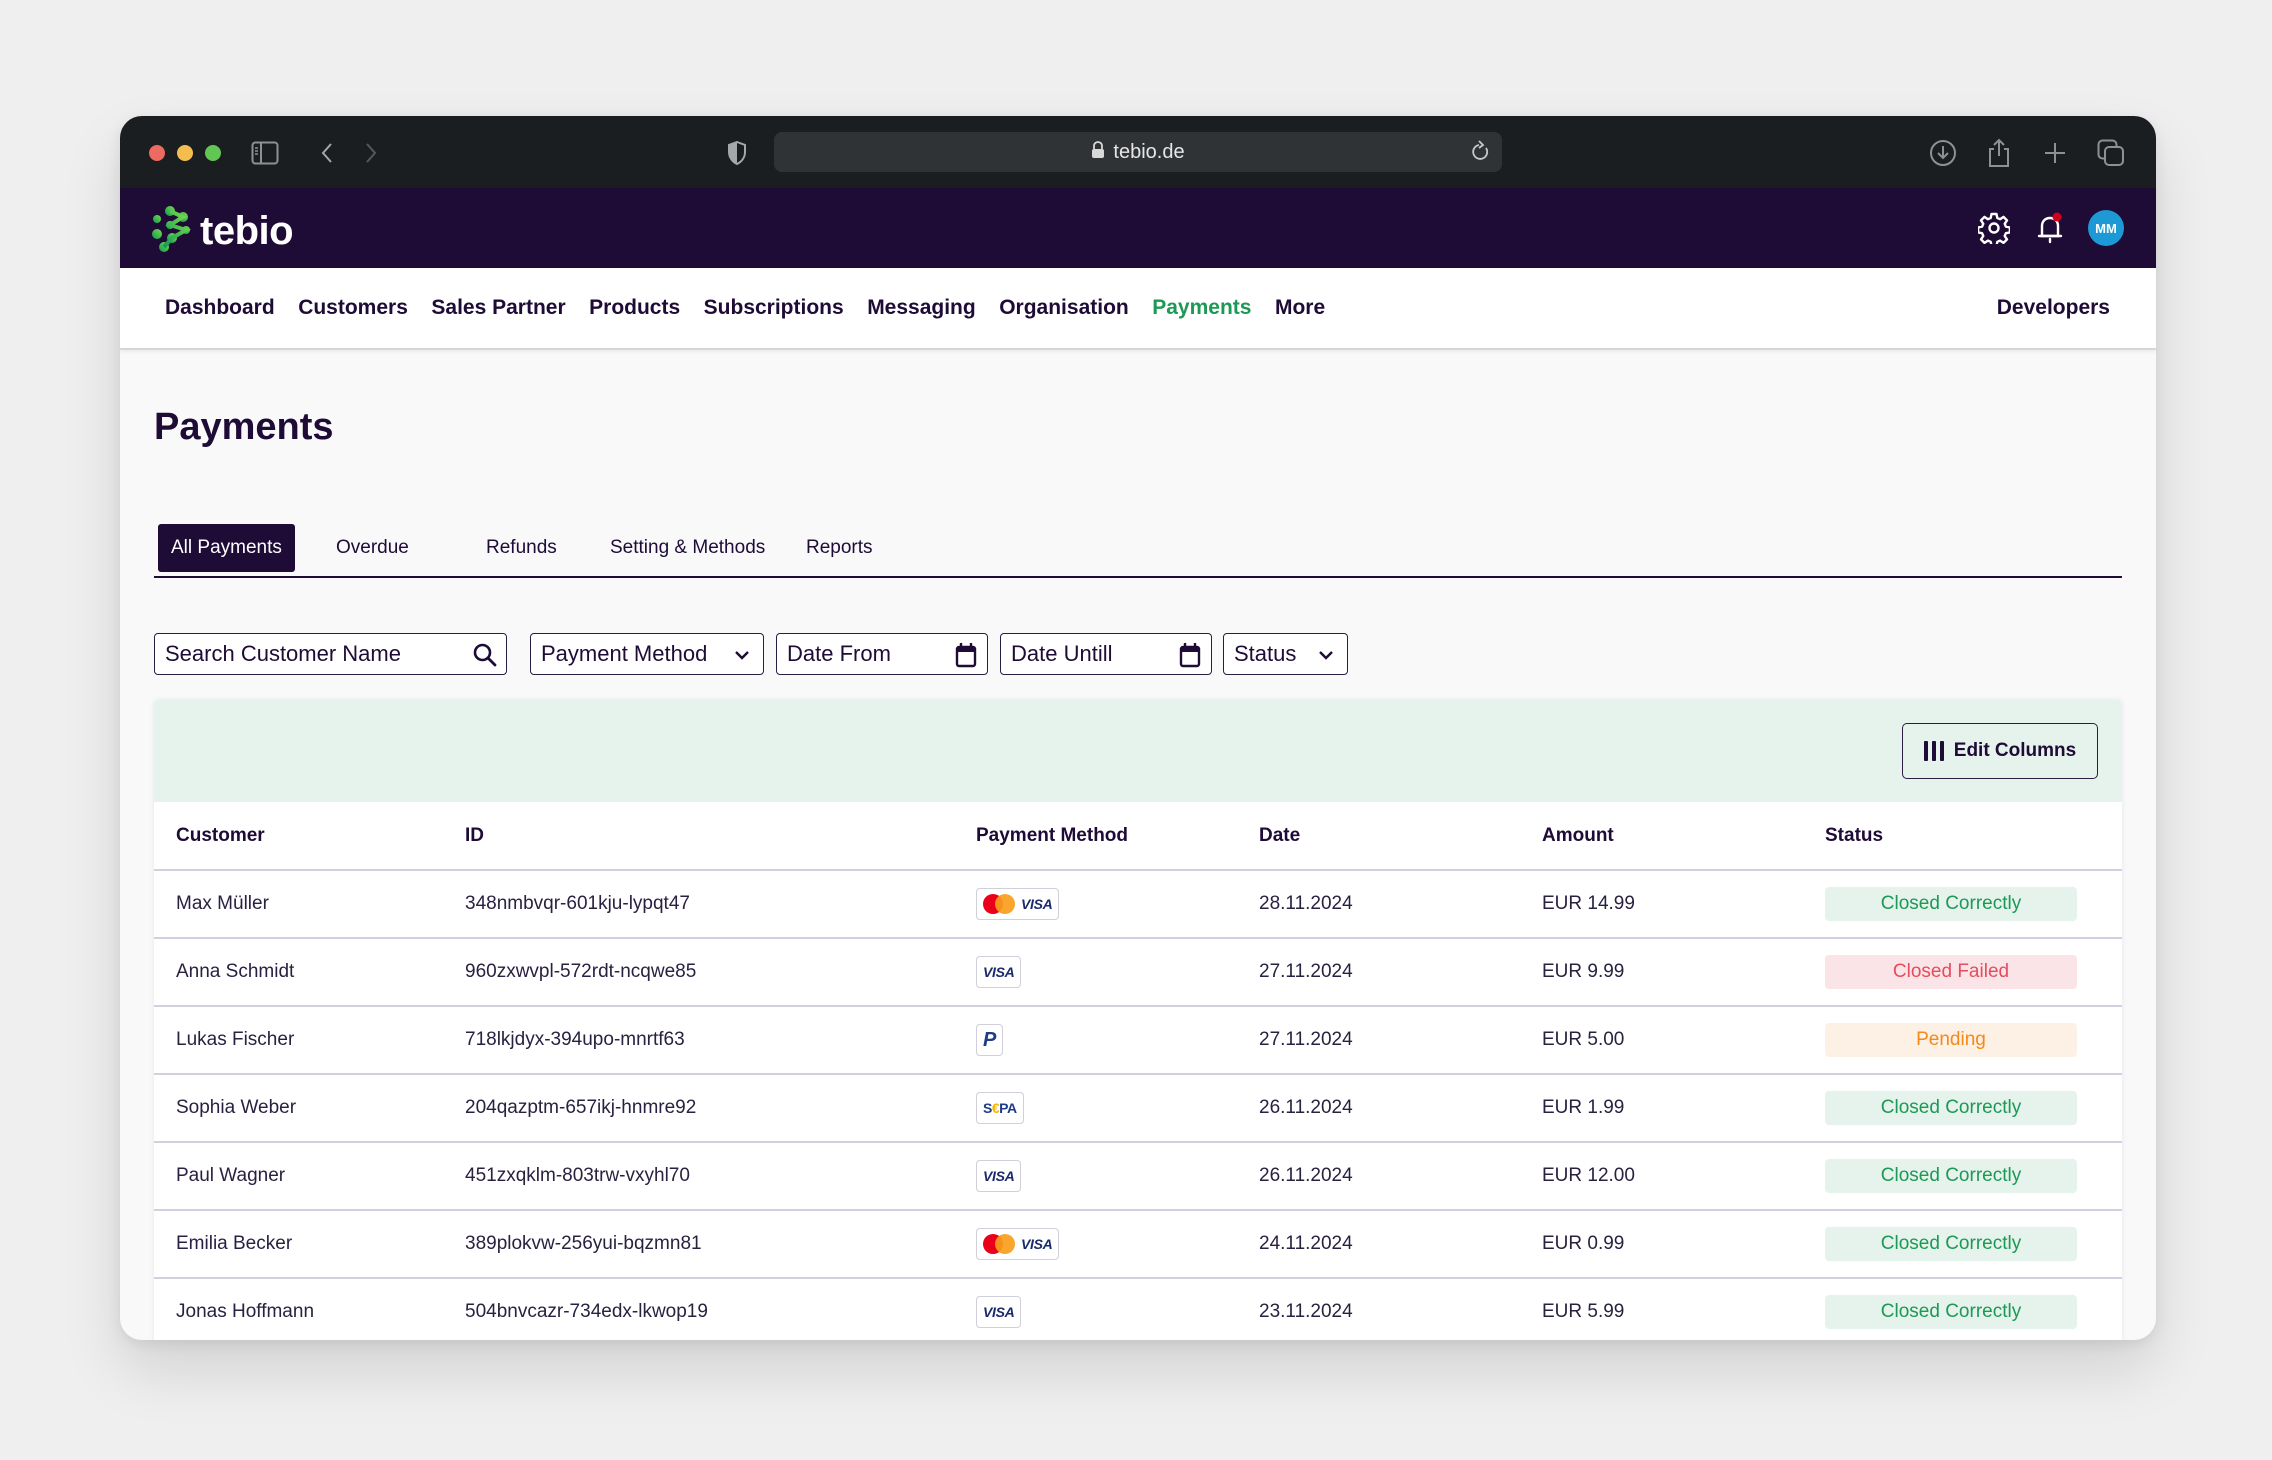 The height and width of the screenshot is (1460, 2272). Describe the element at coordinates (1994, 228) in the screenshot. I see `settings-gear-icon` at that location.